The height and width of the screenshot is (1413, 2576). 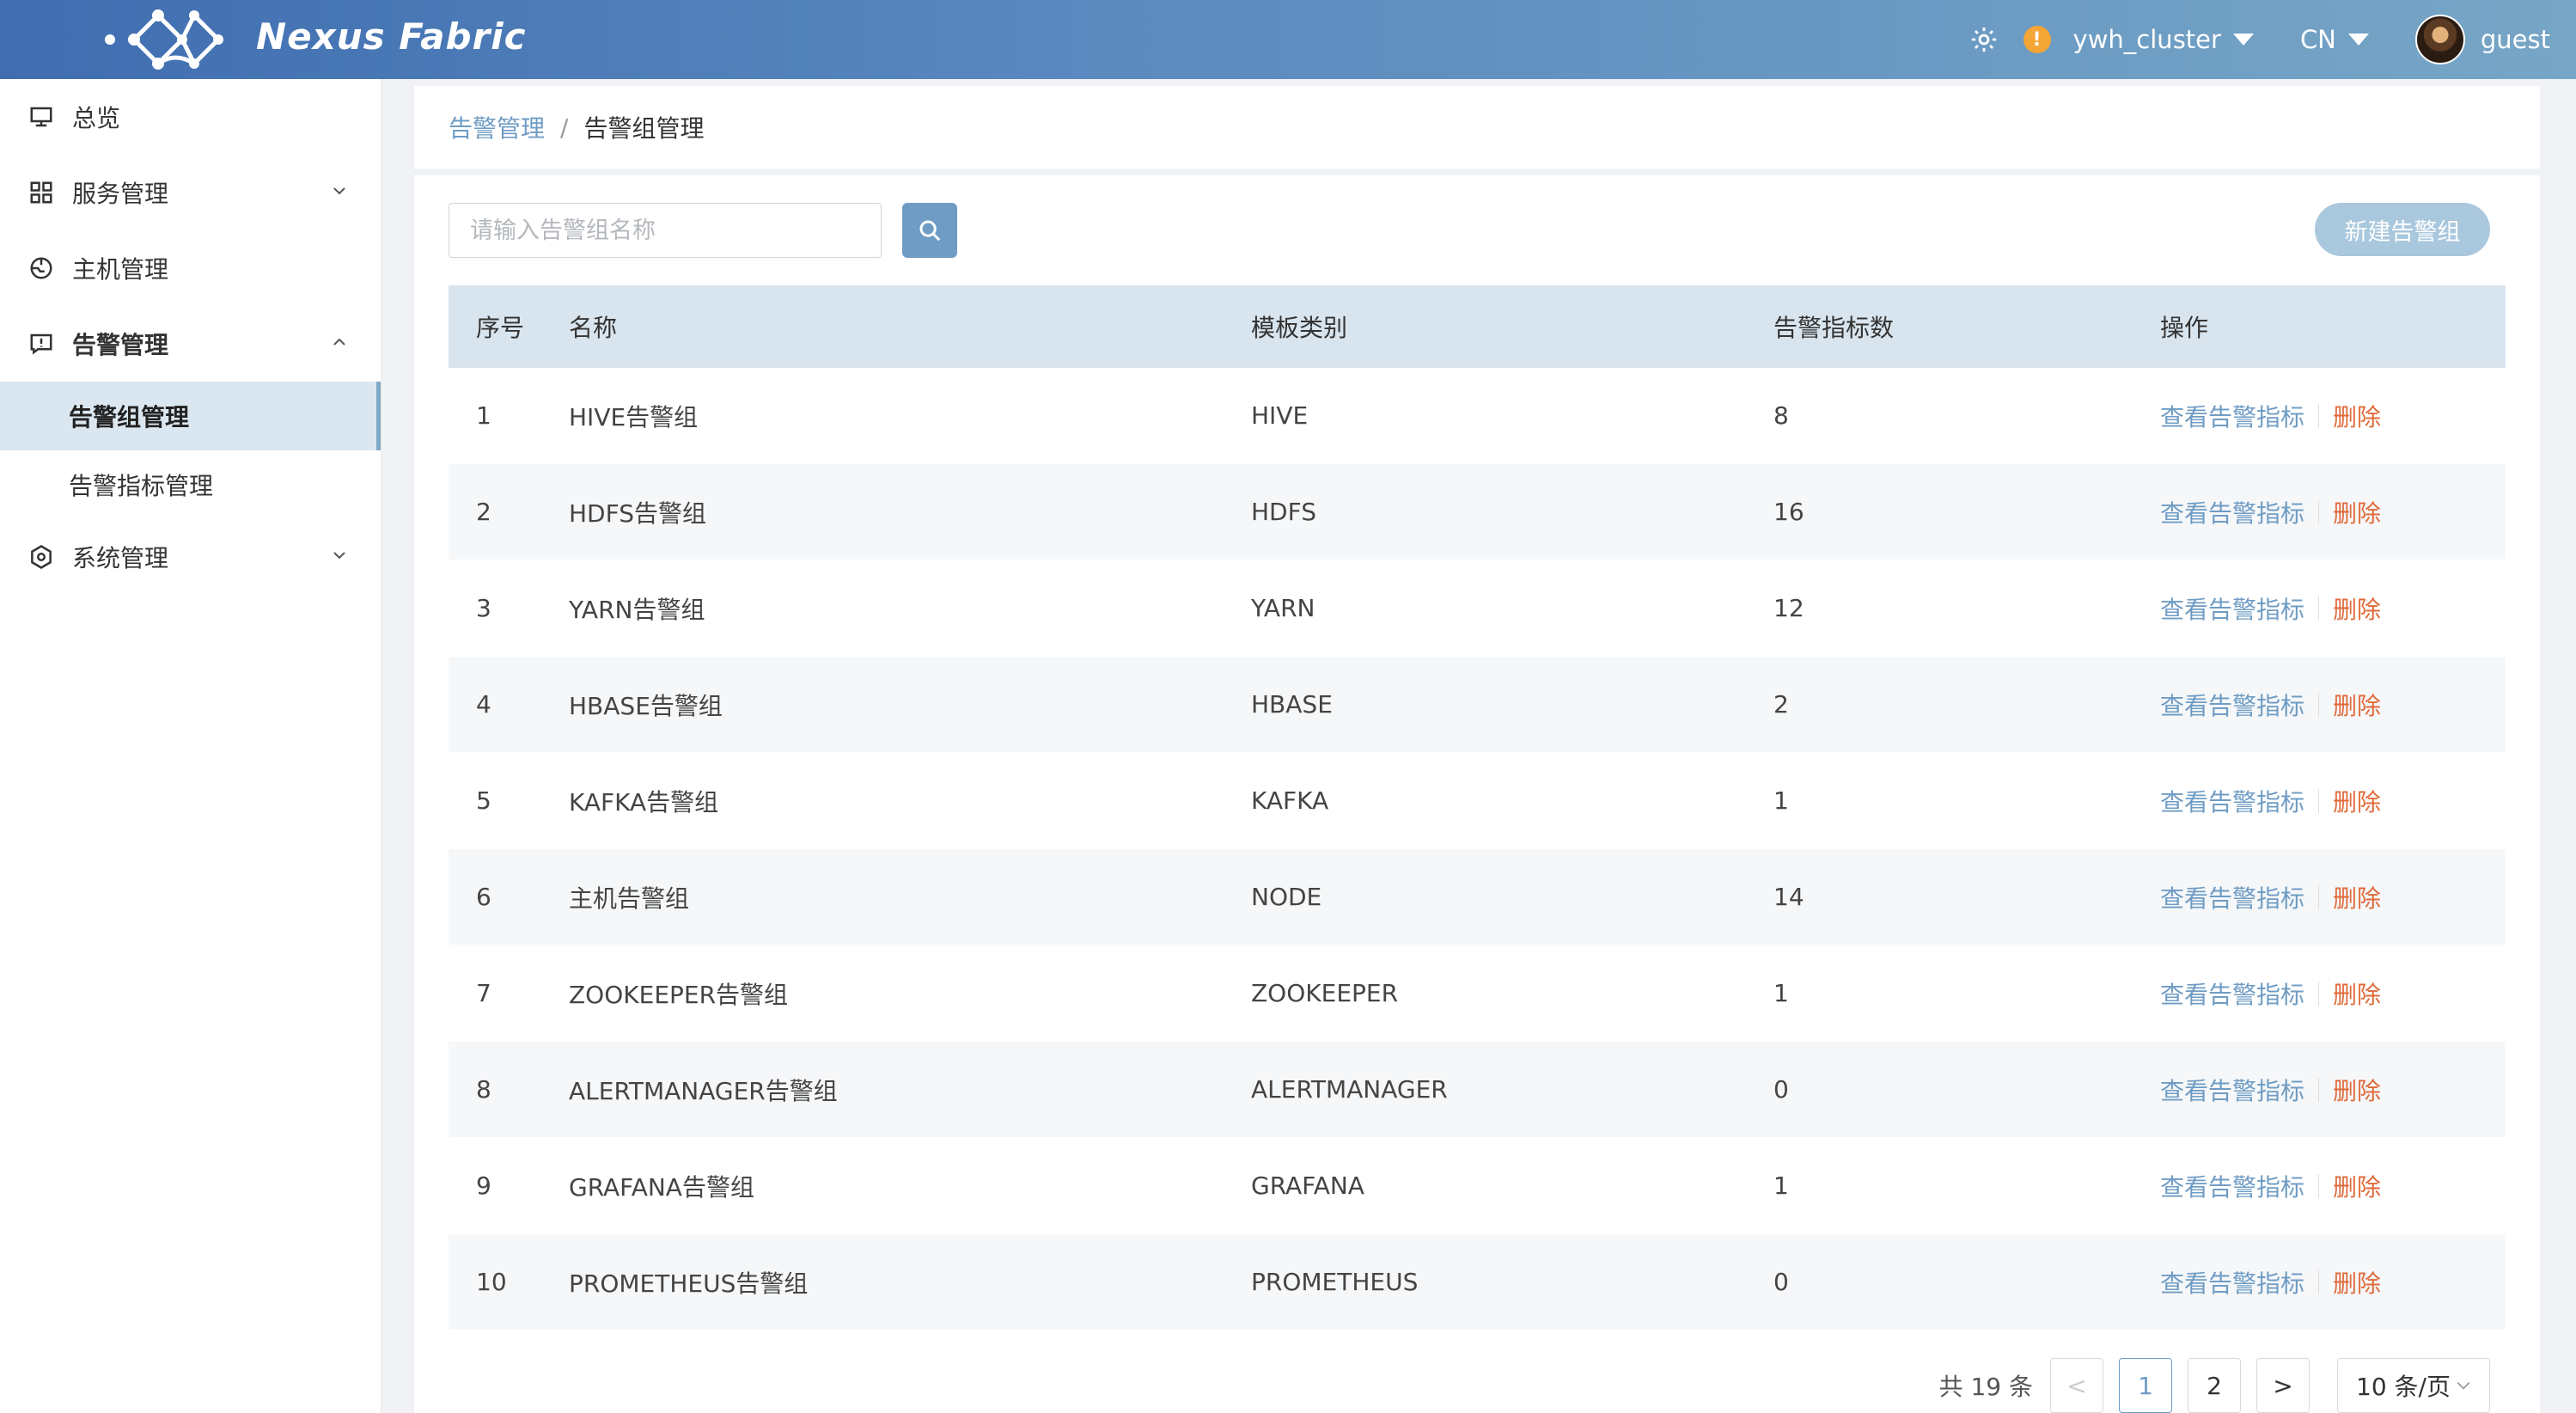 I want to click on cell-template: HDFS, so click(x=1284, y=512).